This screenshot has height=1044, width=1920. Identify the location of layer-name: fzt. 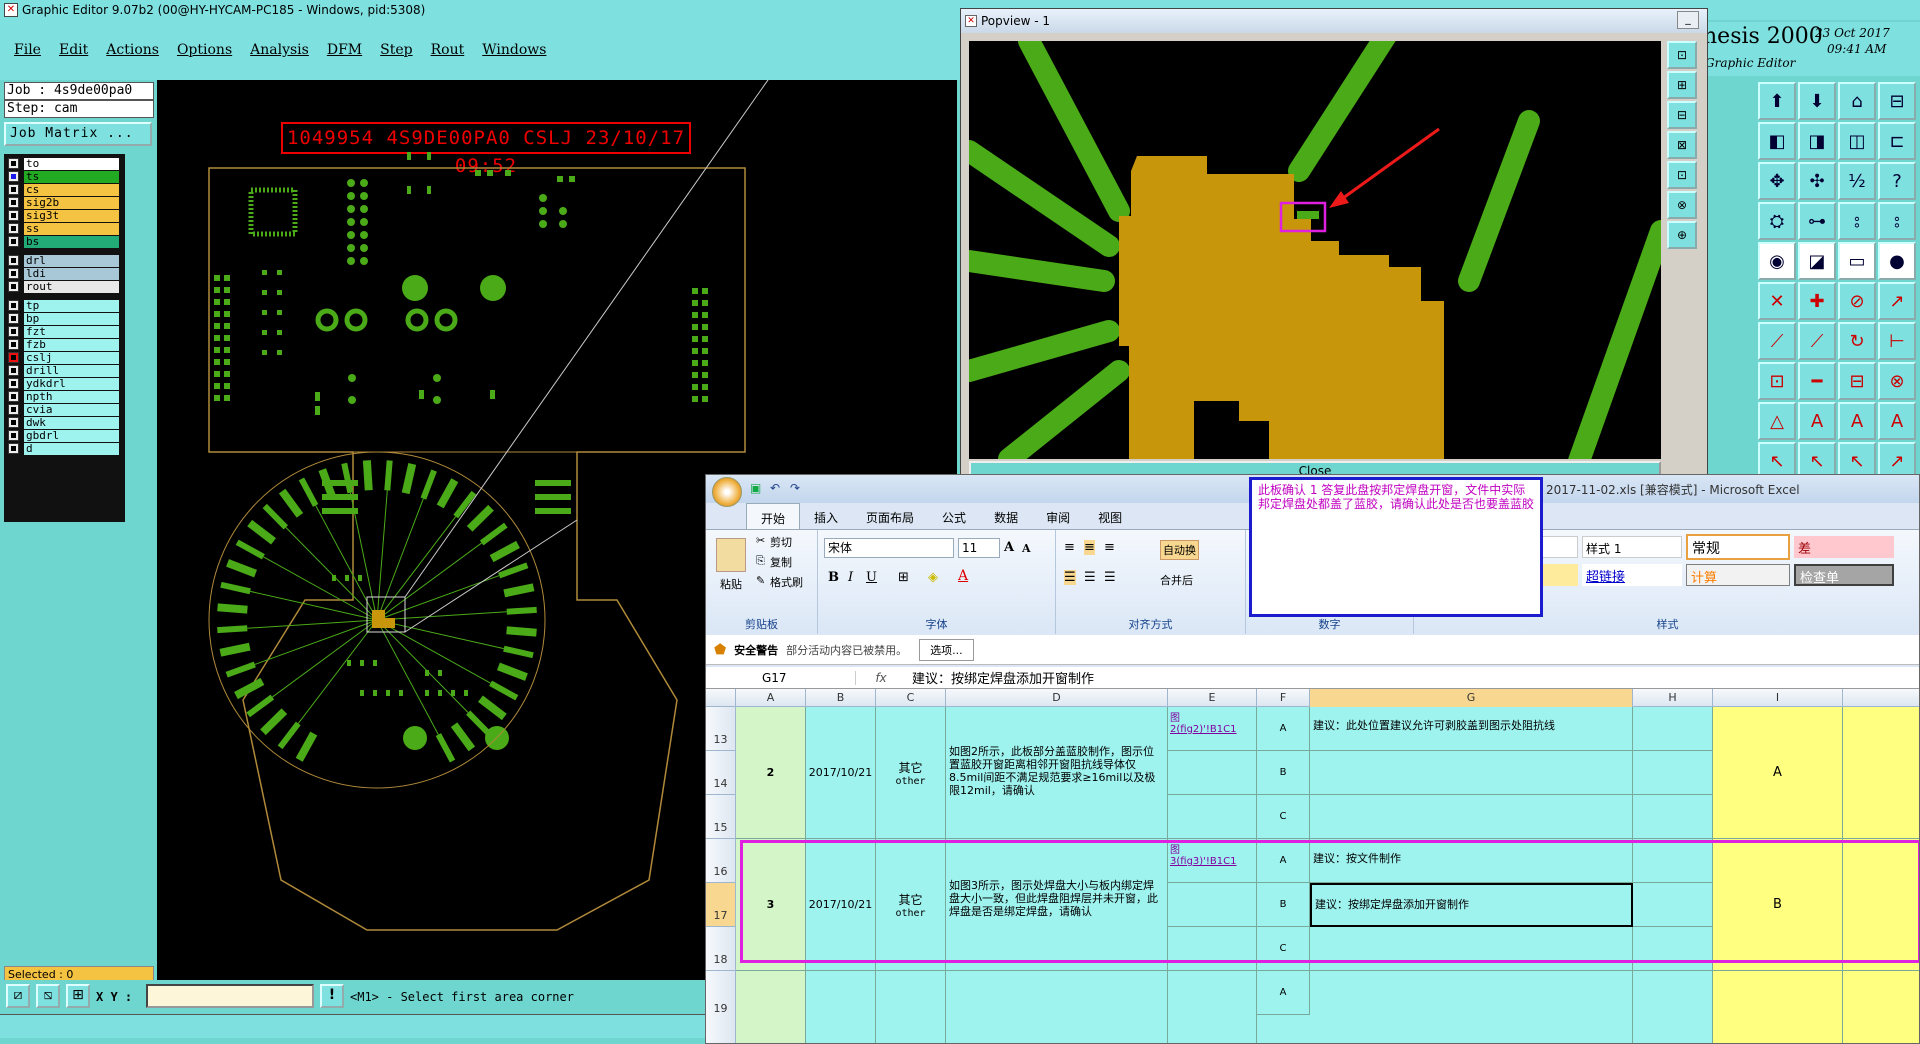
(71, 331).